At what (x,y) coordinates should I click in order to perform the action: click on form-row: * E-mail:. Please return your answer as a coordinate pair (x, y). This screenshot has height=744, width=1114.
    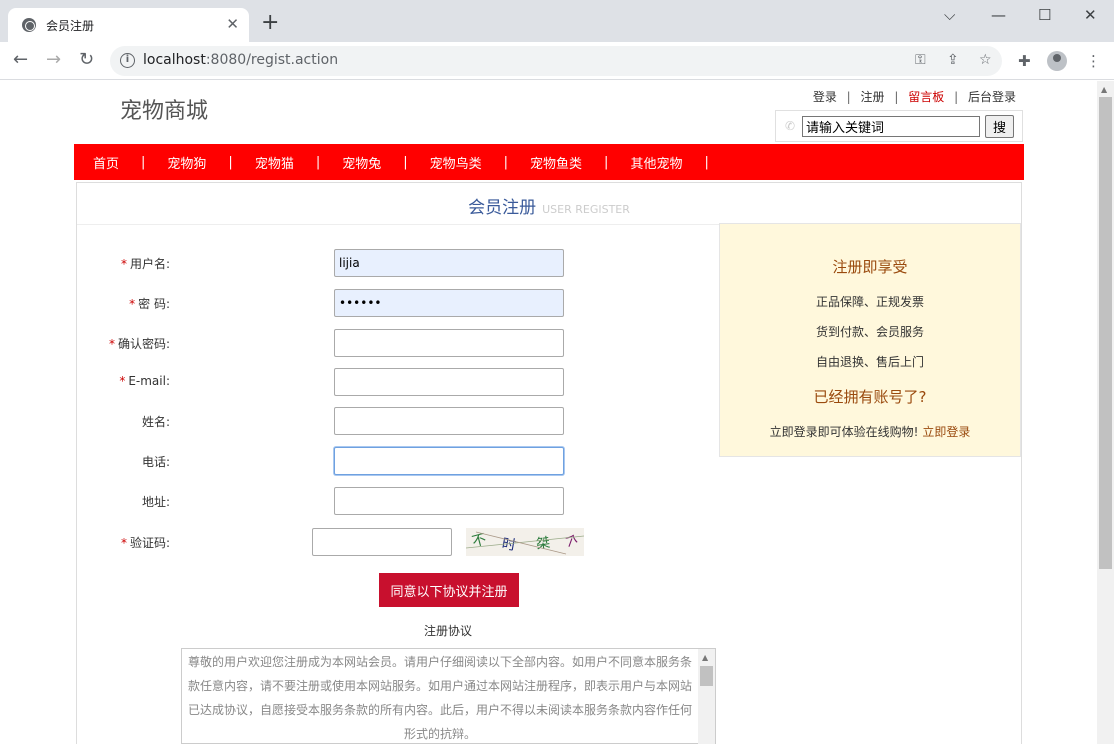
    Looking at the image, I should click on (300, 382).